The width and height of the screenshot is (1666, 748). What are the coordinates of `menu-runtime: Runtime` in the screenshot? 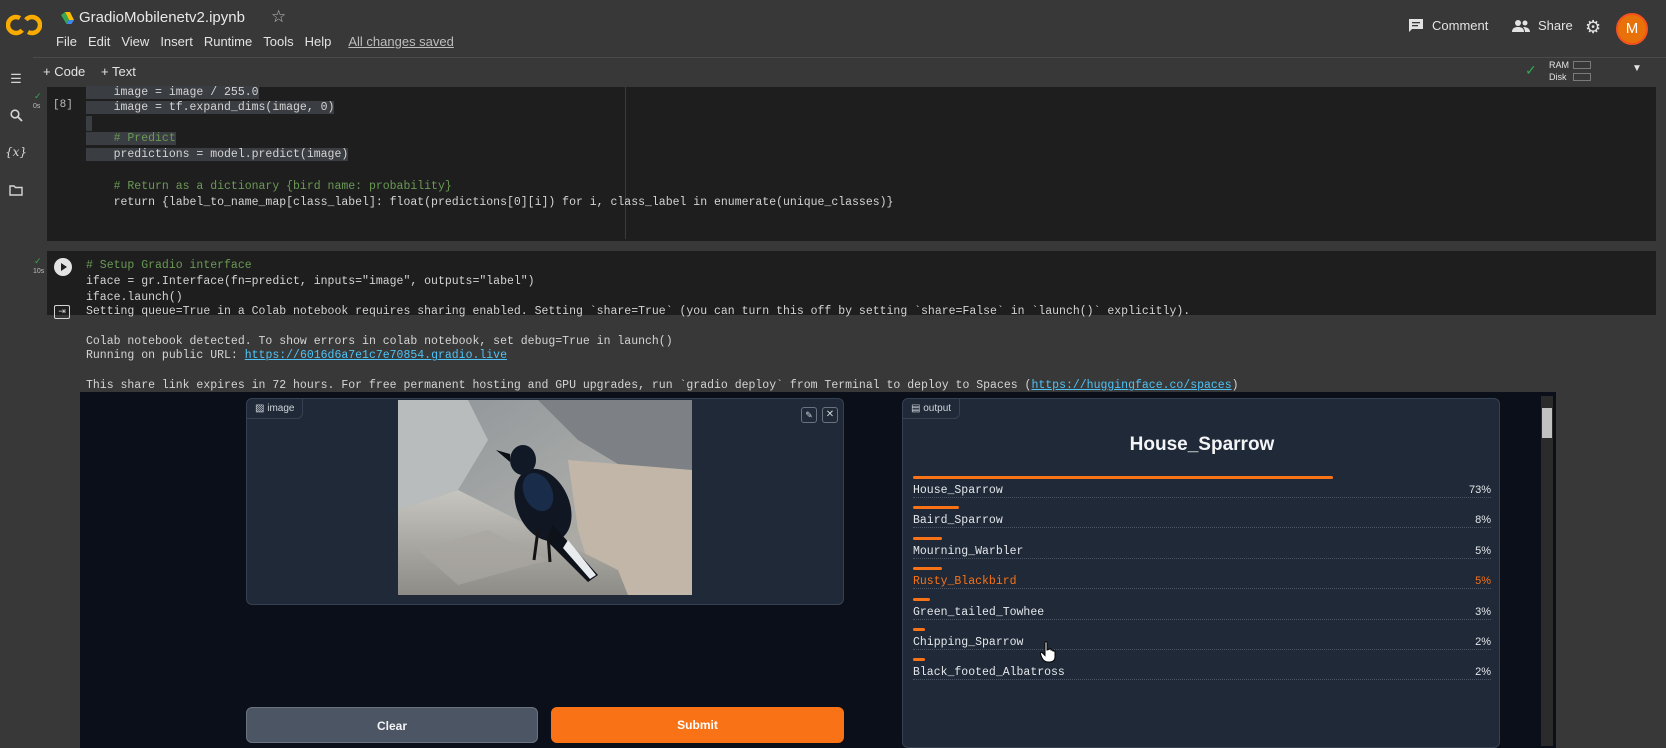 It's located at (228, 41).